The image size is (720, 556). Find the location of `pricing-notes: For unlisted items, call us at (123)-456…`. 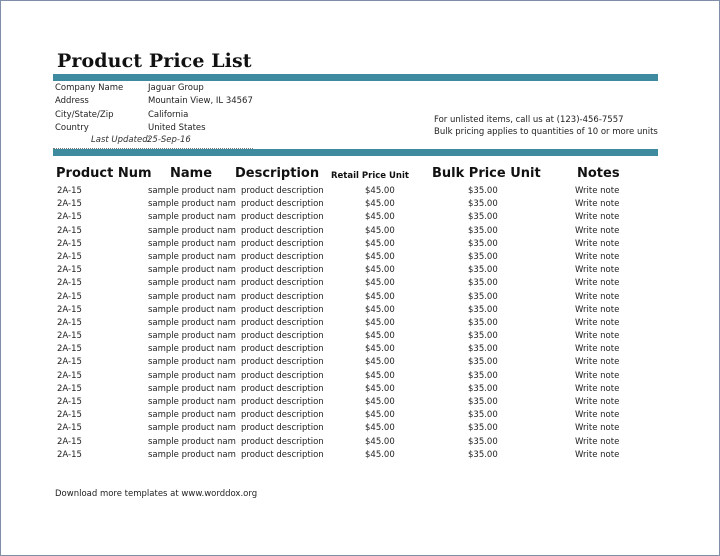

pricing-notes: For unlisted items, call us at (123)-456… is located at coordinates (546, 126).